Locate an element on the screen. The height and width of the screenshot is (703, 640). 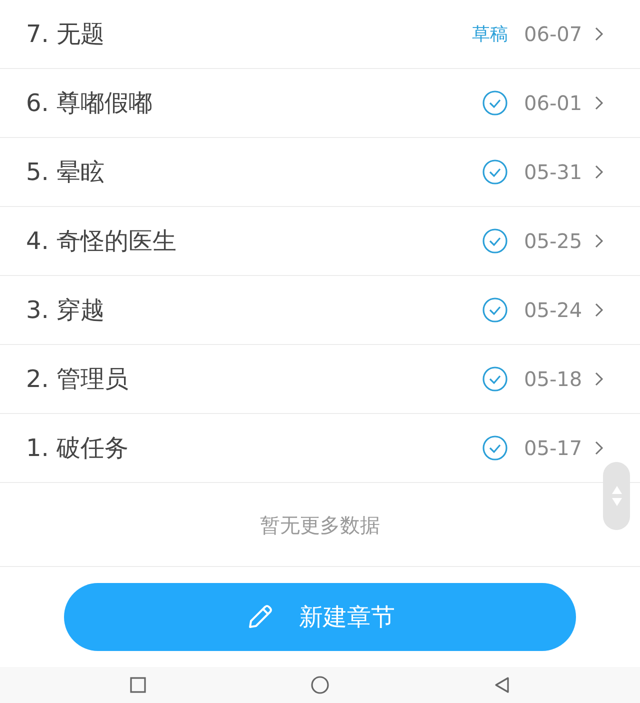
chapter-row: 4. 奇怪的医生 05-25 is located at coordinates (320, 241).